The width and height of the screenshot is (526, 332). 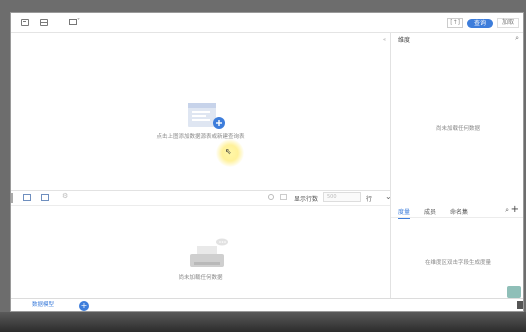 I want to click on top-toolbar: ˅ [↑] 查询 加取, so click(x=267, y=23).